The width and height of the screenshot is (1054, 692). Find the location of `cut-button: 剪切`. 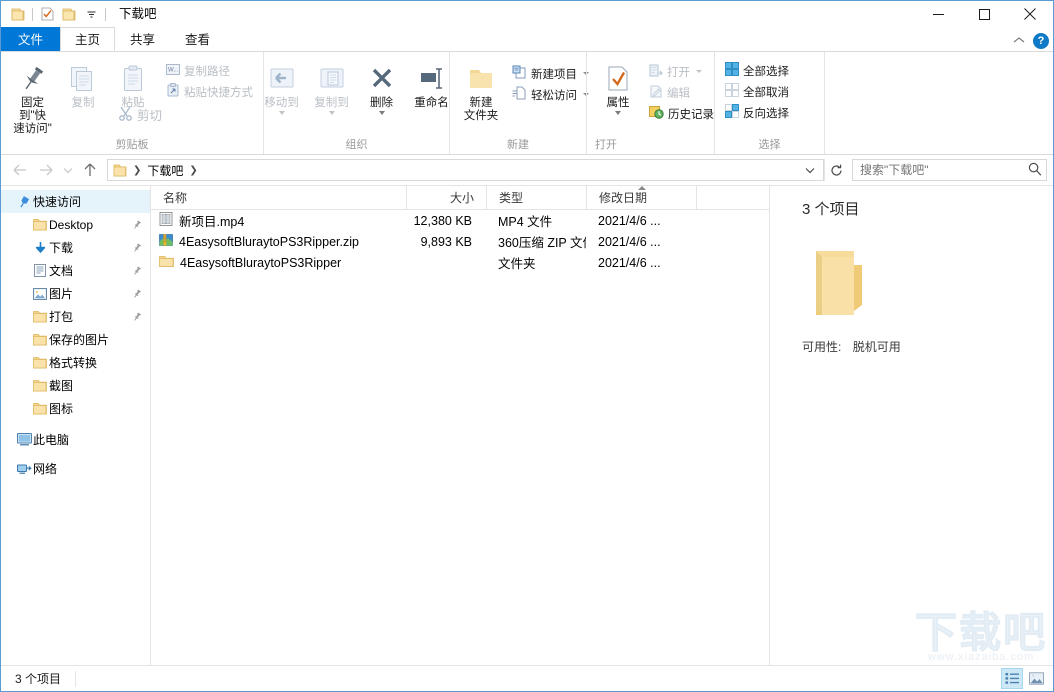

cut-button: 剪切 is located at coordinates (185, 114).